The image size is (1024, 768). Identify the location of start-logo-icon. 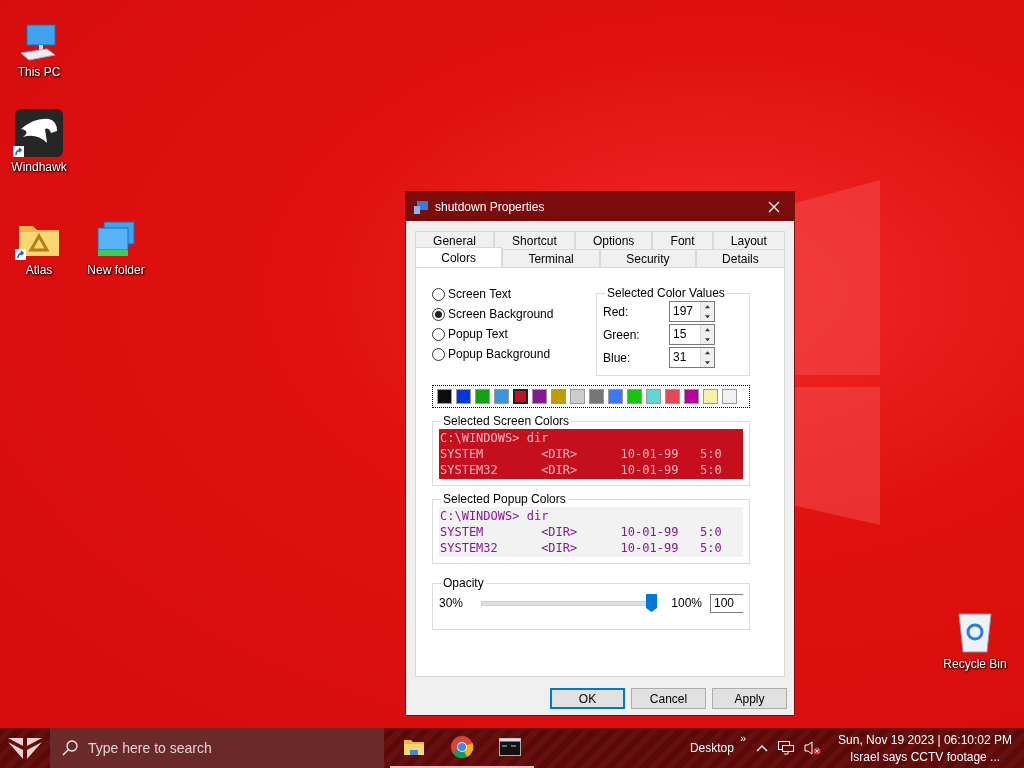
(25, 748).